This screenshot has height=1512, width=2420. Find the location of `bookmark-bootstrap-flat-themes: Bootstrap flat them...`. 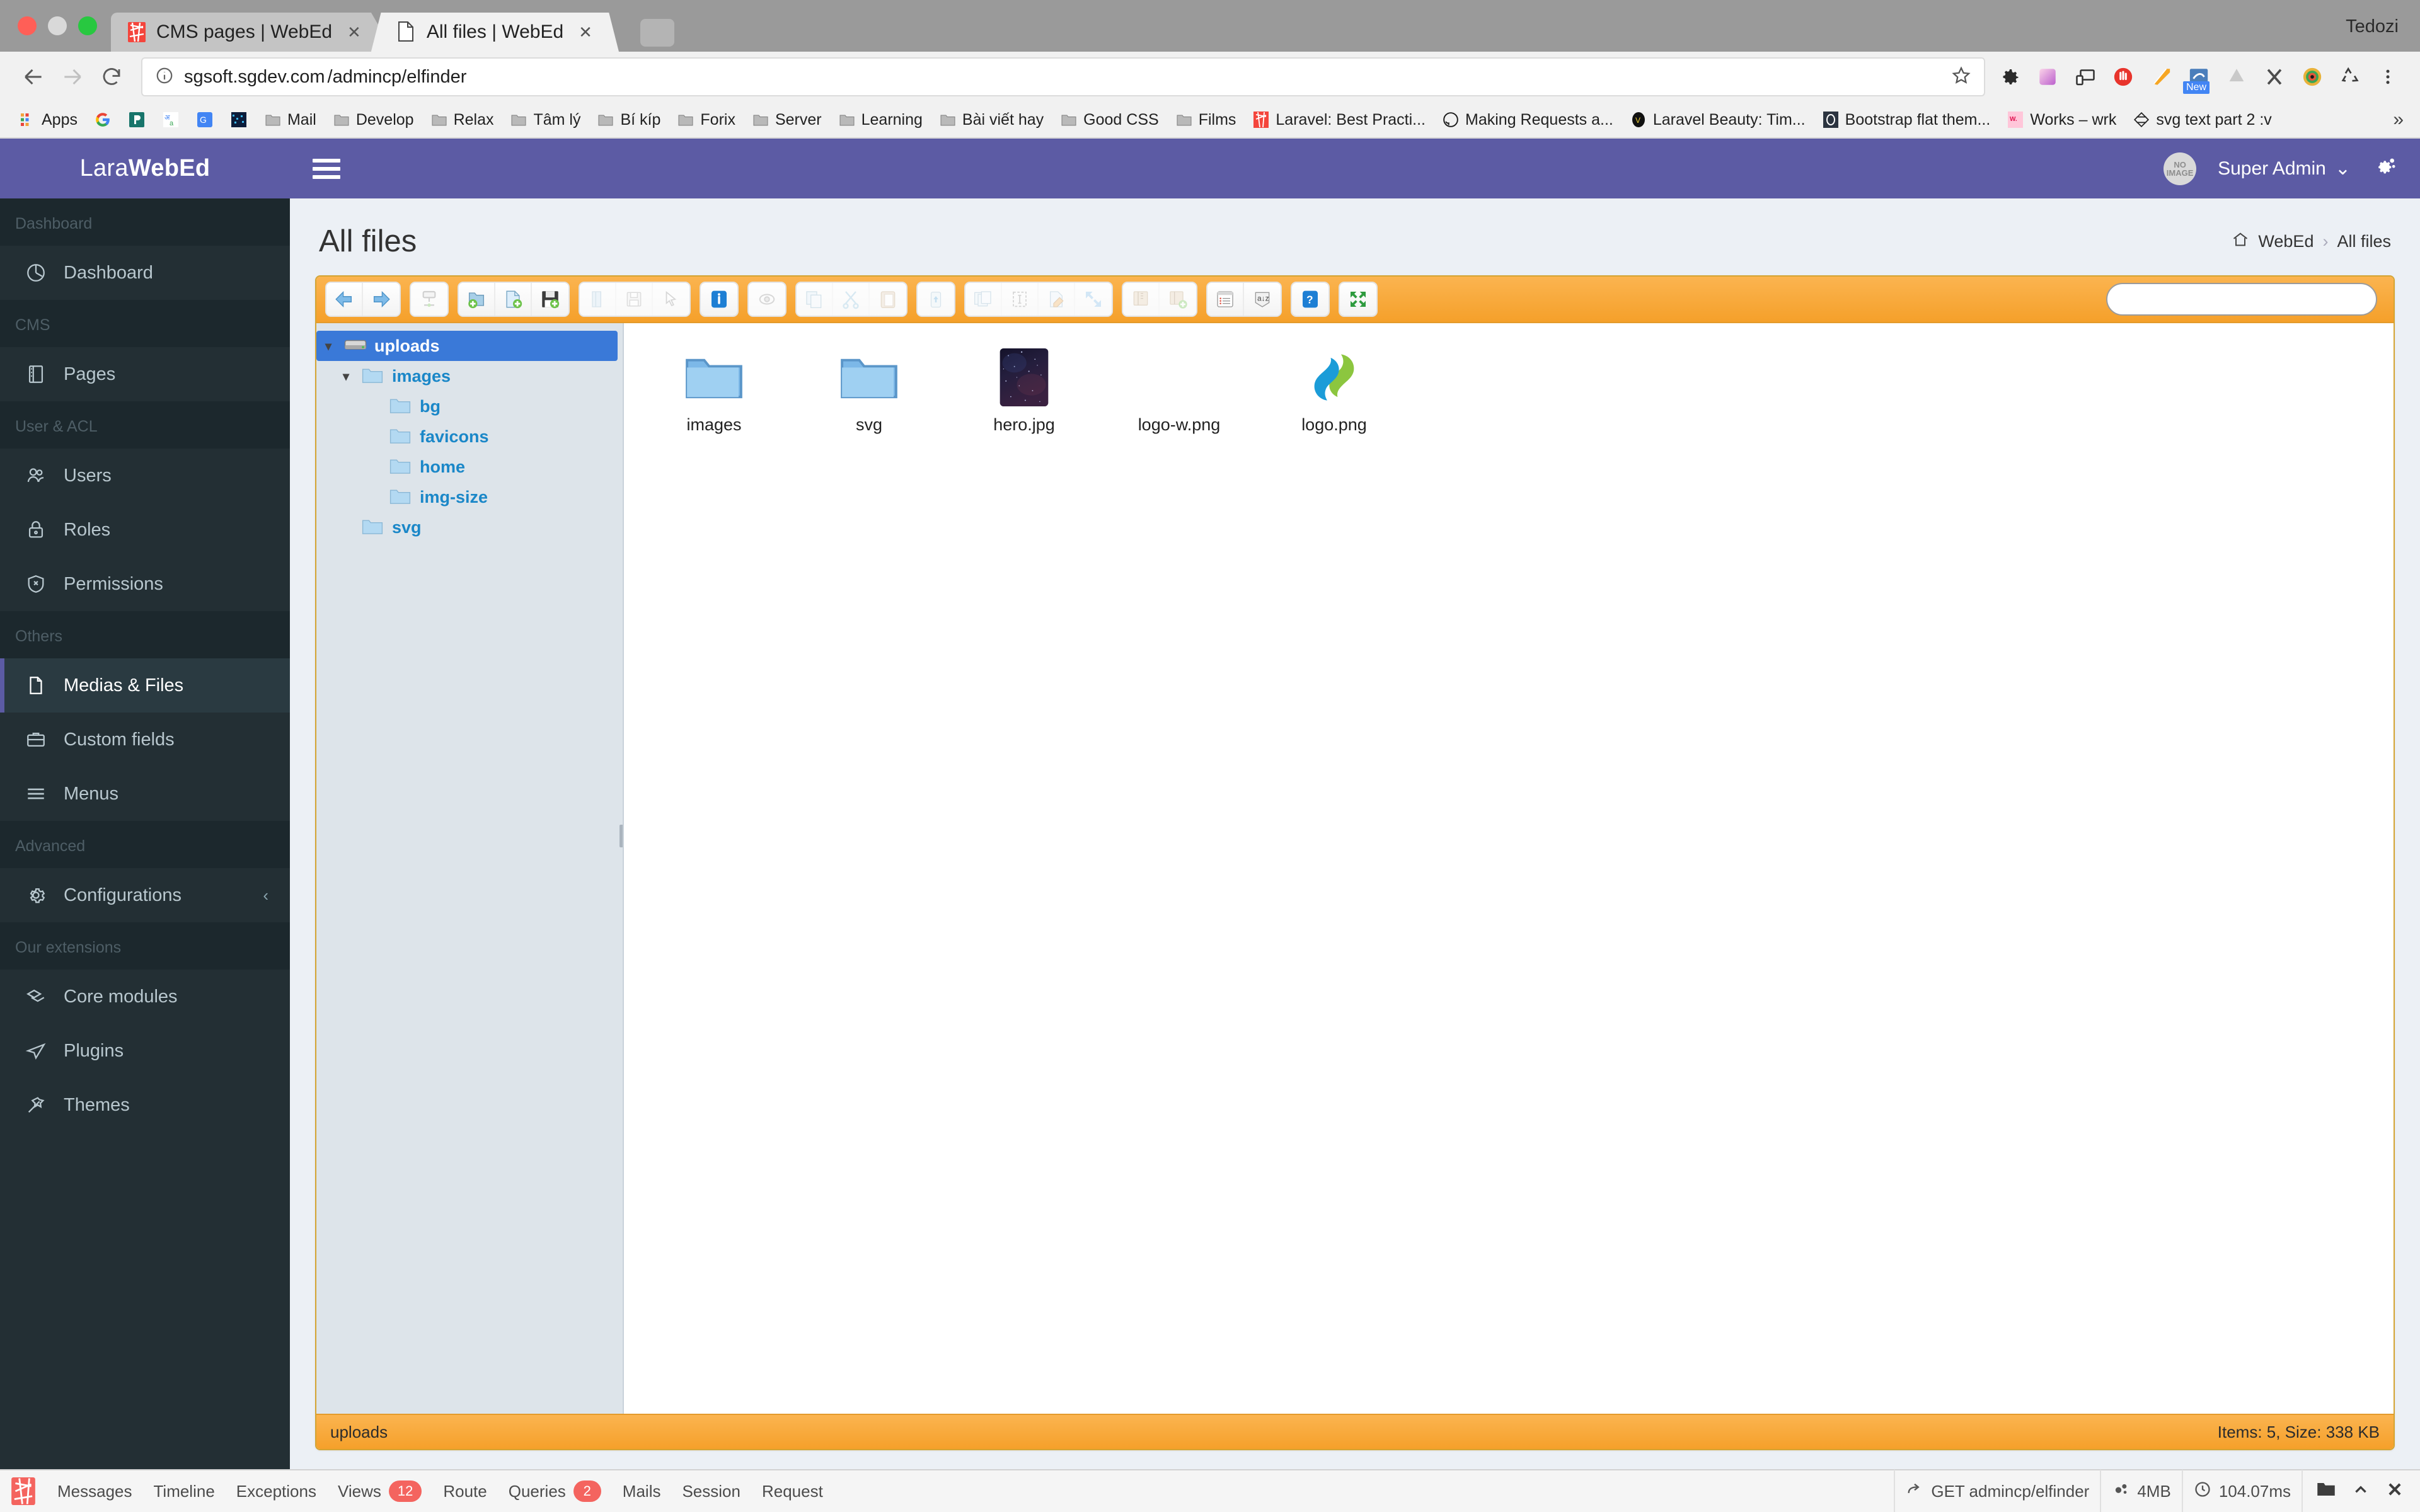

bookmark-bootstrap-flat-themes: Bootstrap flat them... is located at coordinates (1906, 119).